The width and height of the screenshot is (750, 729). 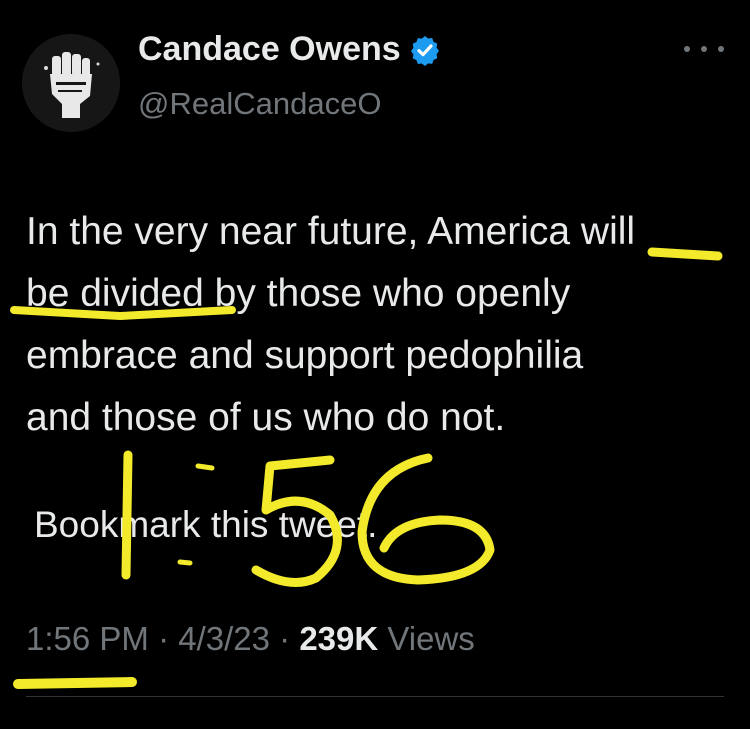 I want to click on tweet-line: be divided by those who openly, so click(x=298, y=293).